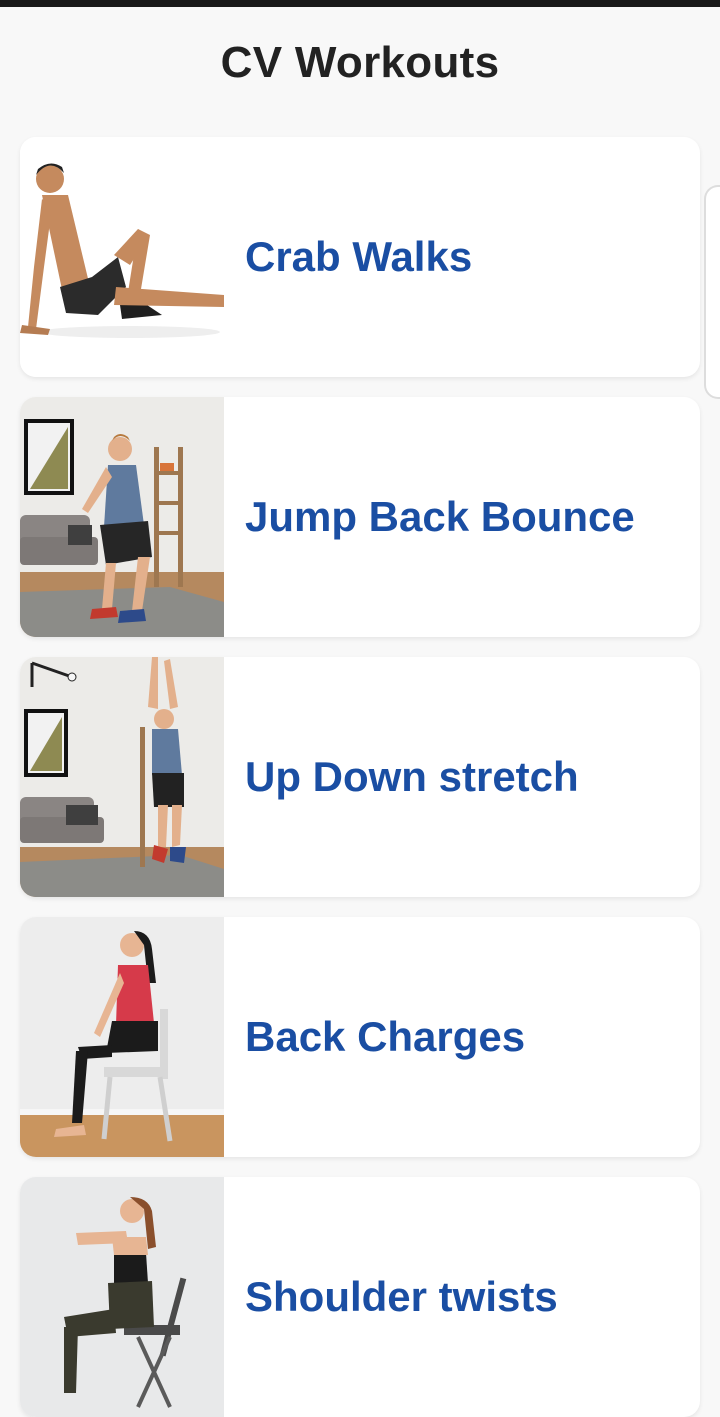 This screenshot has height=1417, width=720. What do you see at coordinates (360, 3) in the screenshot?
I see `status-bar` at bounding box center [360, 3].